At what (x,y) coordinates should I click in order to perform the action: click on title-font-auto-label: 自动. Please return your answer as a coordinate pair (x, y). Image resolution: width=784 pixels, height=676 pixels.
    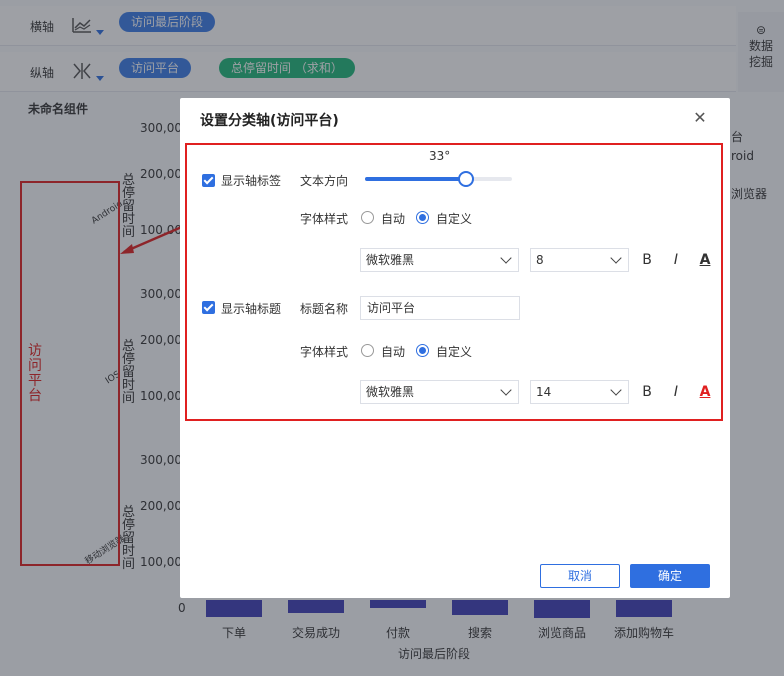
    Looking at the image, I should click on (393, 352).